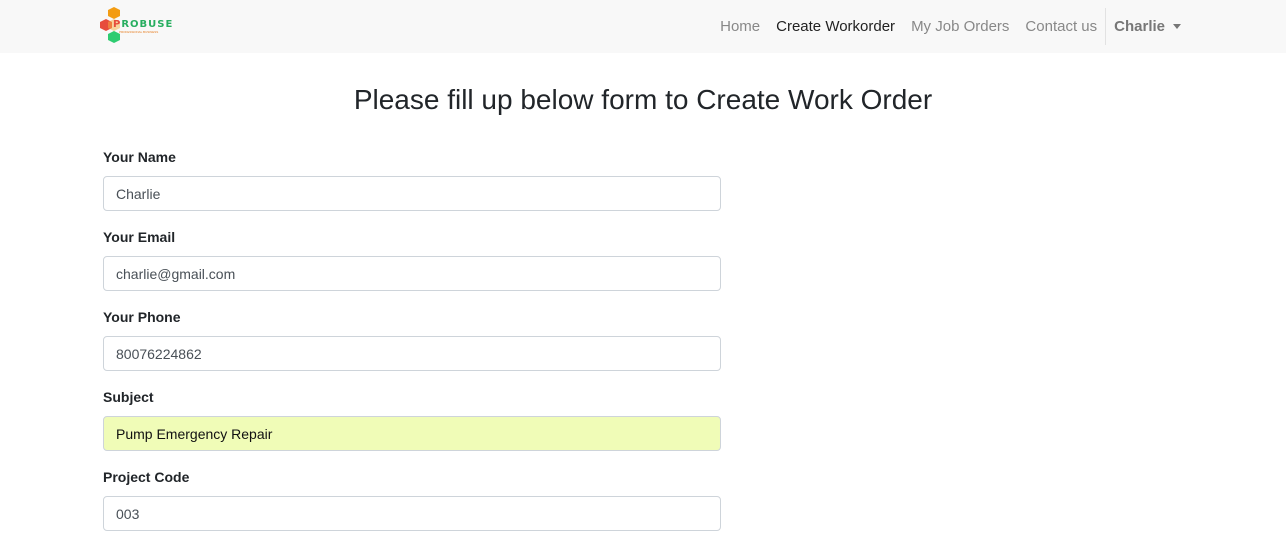 Image resolution: width=1286 pixels, height=548 pixels. Describe the element at coordinates (1061, 26) in the screenshot. I see `nav-contact-link: Contact us` at that location.